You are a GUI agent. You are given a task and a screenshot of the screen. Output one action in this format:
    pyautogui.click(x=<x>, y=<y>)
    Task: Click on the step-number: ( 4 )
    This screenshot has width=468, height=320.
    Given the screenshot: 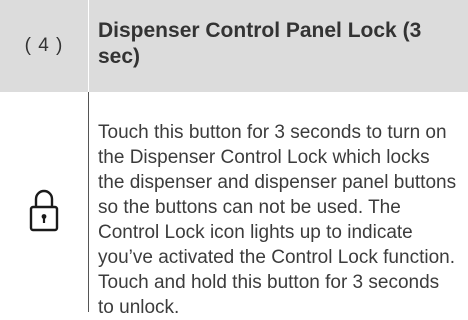 What is the action you would take?
    pyautogui.click(x=44, y=45)
    